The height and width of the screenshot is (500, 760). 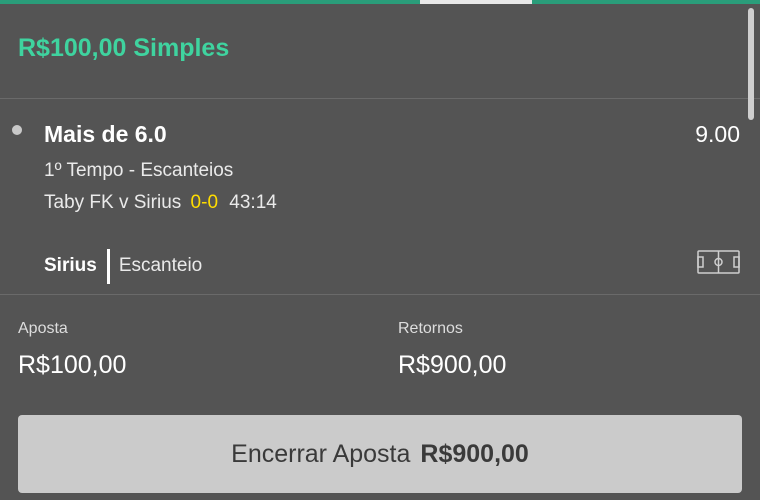 I want to click on last-event: Sirius Escanteio, so click(x=123, y=266).